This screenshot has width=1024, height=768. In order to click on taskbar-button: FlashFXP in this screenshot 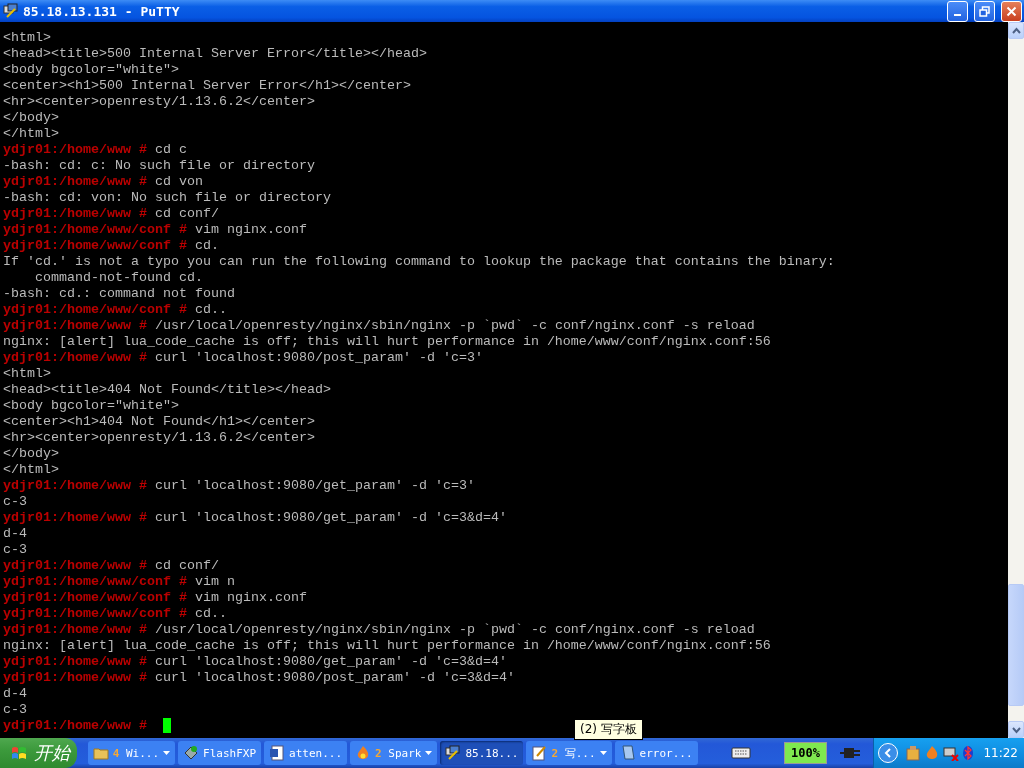, I will do `click(220, 753)`.